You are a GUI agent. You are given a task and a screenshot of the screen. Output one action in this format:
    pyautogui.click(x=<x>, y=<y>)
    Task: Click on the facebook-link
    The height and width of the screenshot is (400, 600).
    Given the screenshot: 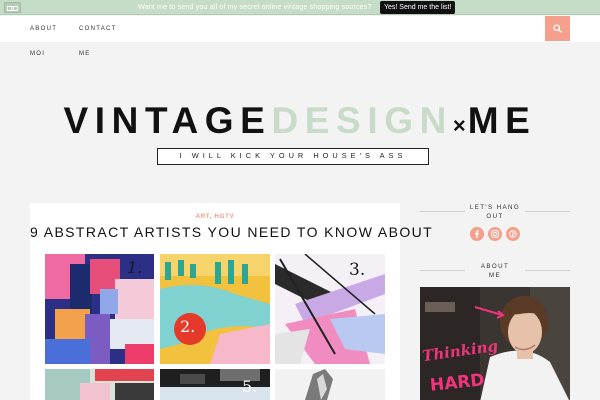 What is the action you would take?
    pyautogui.click(x=477, y=234)
    